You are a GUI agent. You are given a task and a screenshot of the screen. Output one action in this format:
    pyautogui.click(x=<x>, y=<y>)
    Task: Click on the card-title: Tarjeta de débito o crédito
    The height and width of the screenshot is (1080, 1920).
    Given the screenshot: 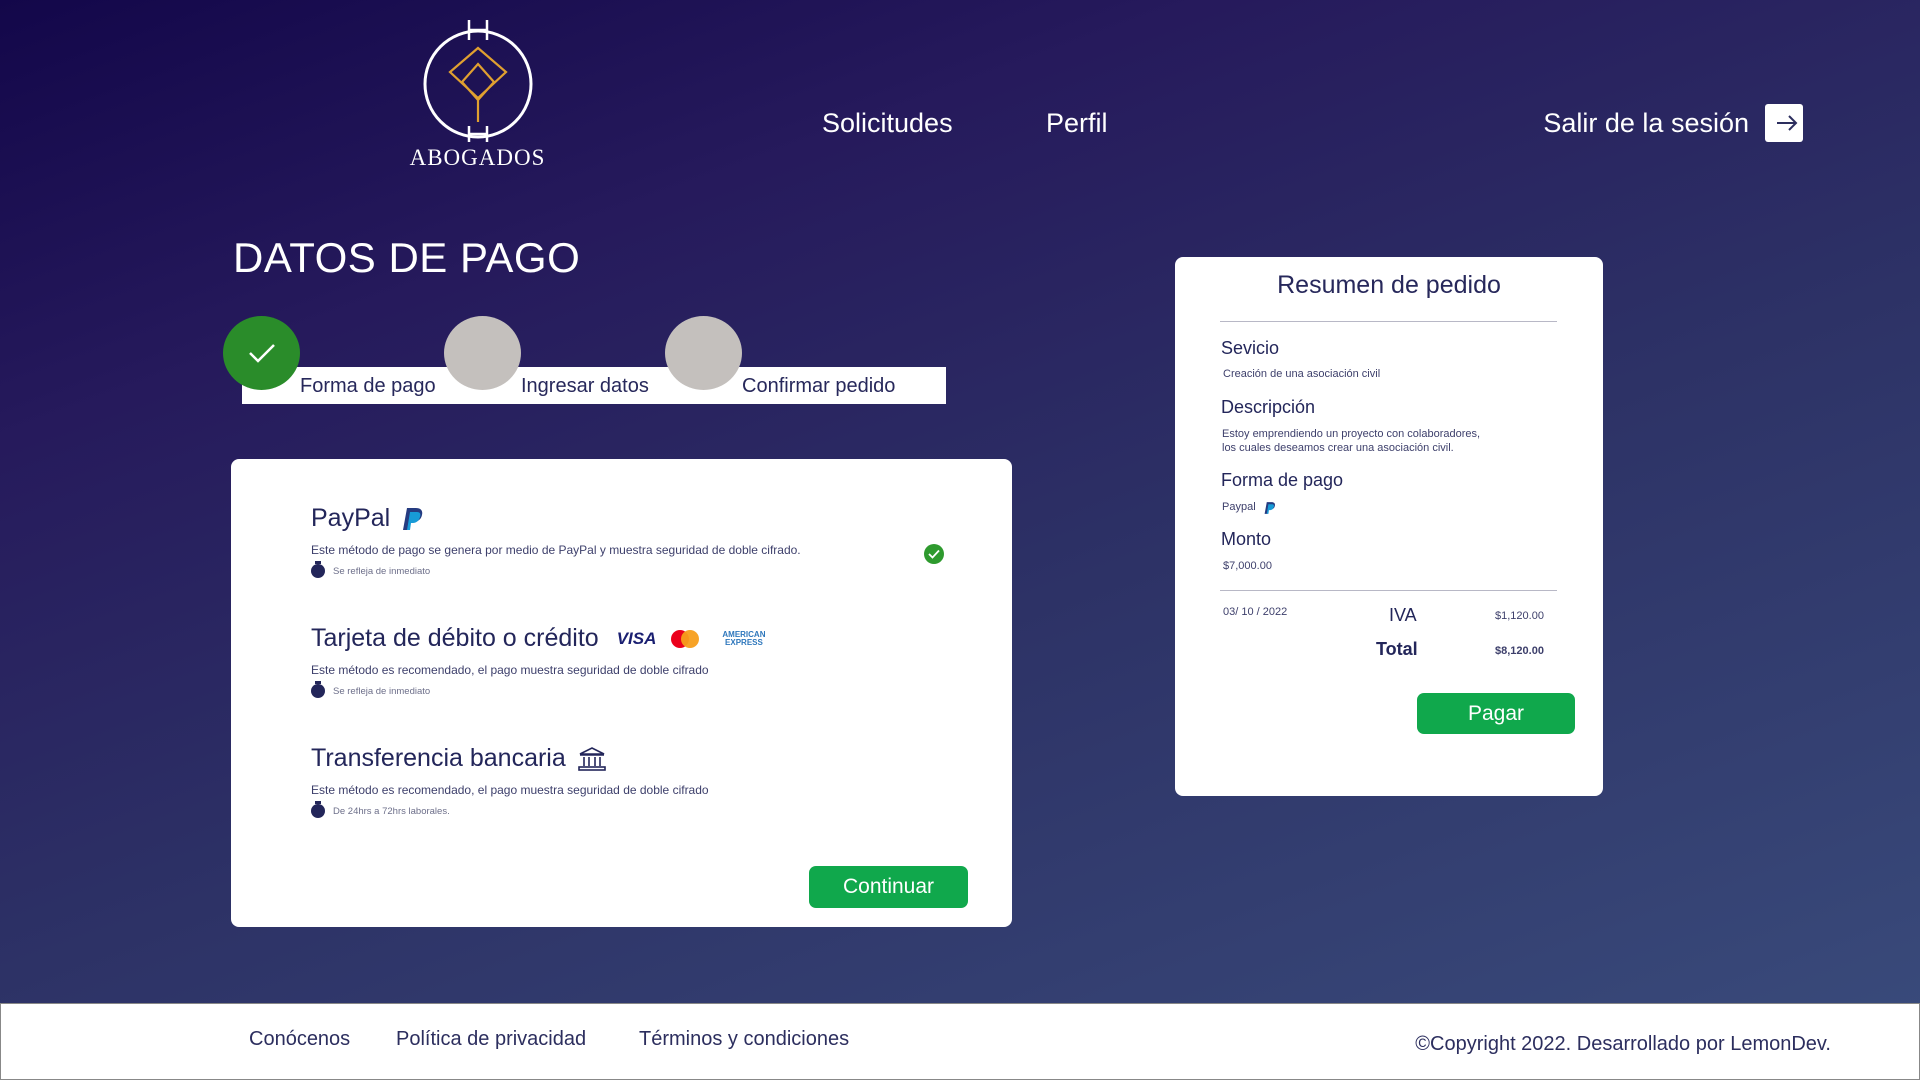 What is the action you would take?
    pyautogui.click(x=455, y=638)
    